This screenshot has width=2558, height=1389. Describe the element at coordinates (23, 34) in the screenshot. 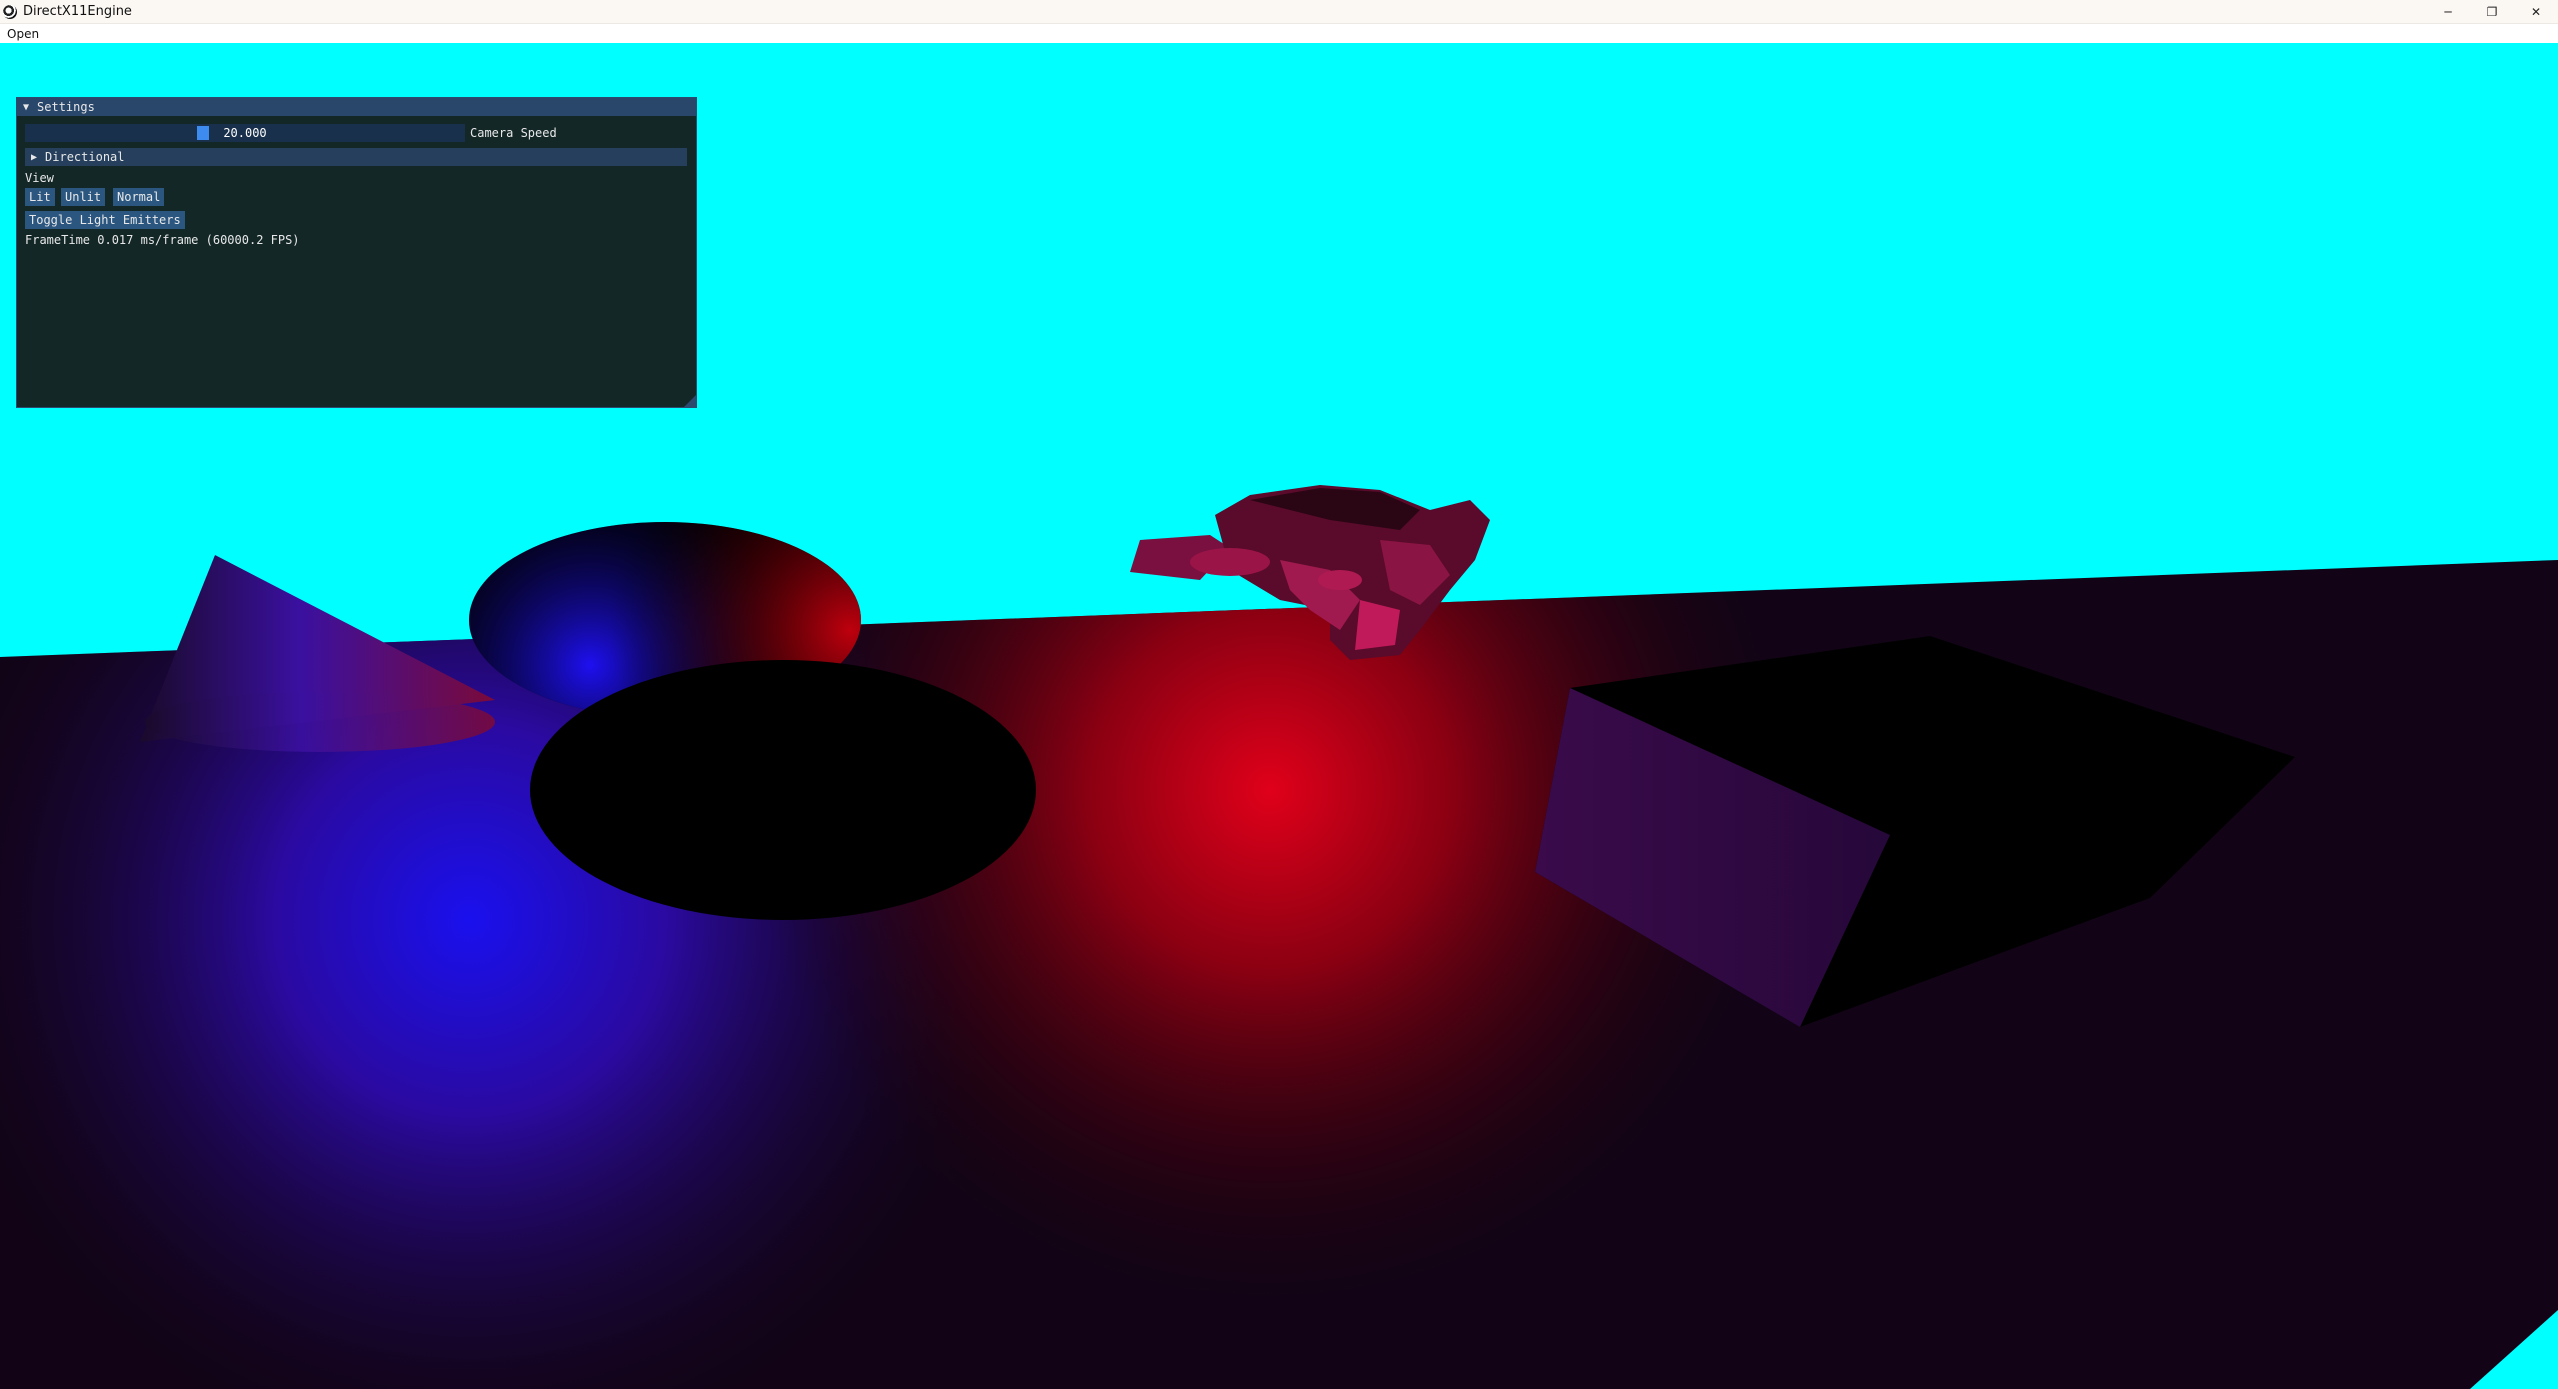

I see `menu-item-open: Open` at that location.